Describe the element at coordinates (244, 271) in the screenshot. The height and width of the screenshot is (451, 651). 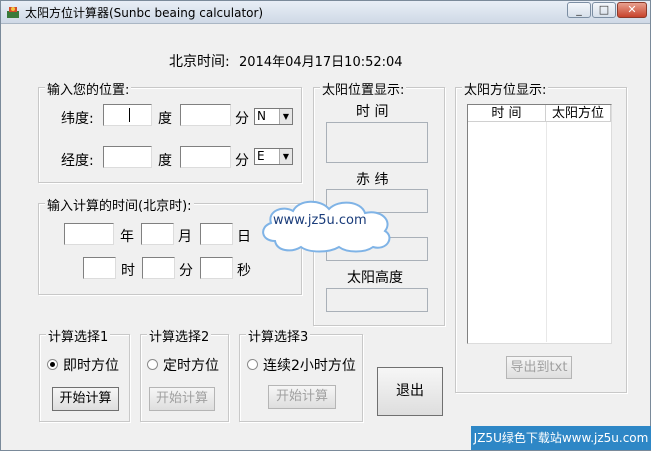
I see `second-unit: 秒` at that location.